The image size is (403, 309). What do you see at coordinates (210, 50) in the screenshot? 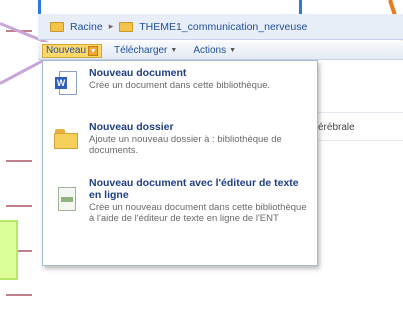
I see `actions-menu-label: Actions` at bounding box center [210, 50].